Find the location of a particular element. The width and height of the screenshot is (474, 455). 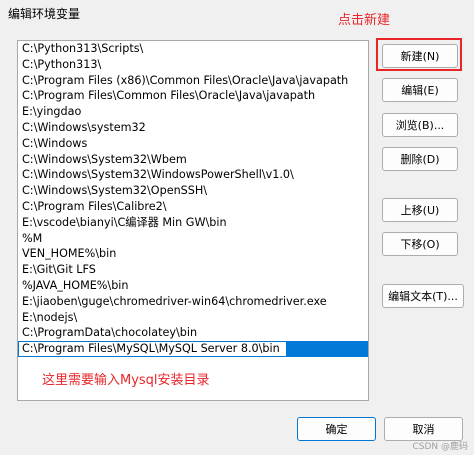

path-entry: C:\ProgramData\chocolatey\bin is located at coordinates (193, 333).